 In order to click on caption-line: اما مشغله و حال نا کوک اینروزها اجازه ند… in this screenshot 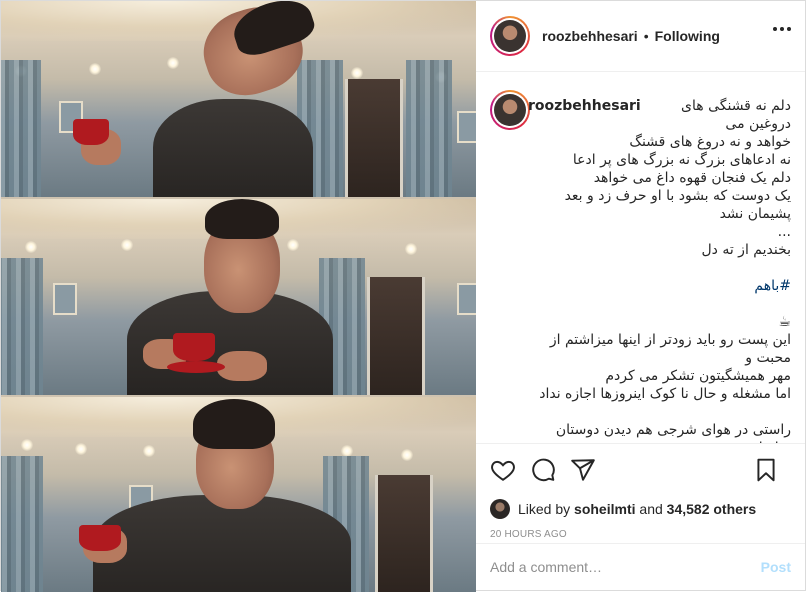, I will do `click(665, 394)`.